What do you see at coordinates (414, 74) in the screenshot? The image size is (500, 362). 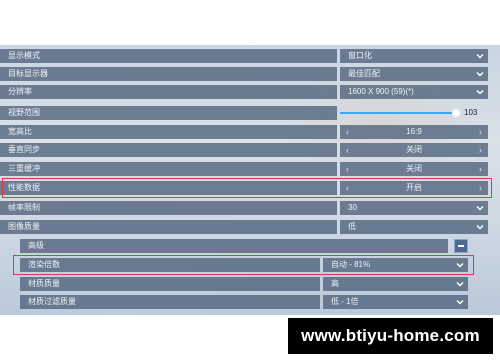 I see `target-display-dropdown: 最佳匹配` at bounding box center [414, 74].